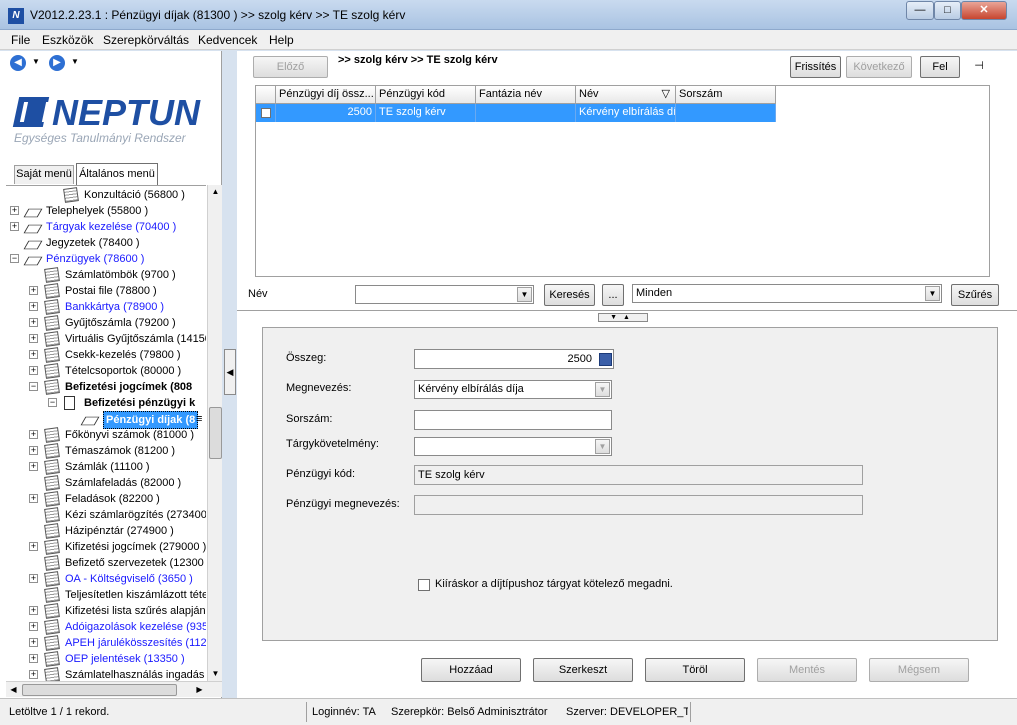 The width and height of the screenshot is (1017, 725). Describe the element at coordinates (215, 674) in the screenshot. I see `scroll-down-icon: ▼` at that location.